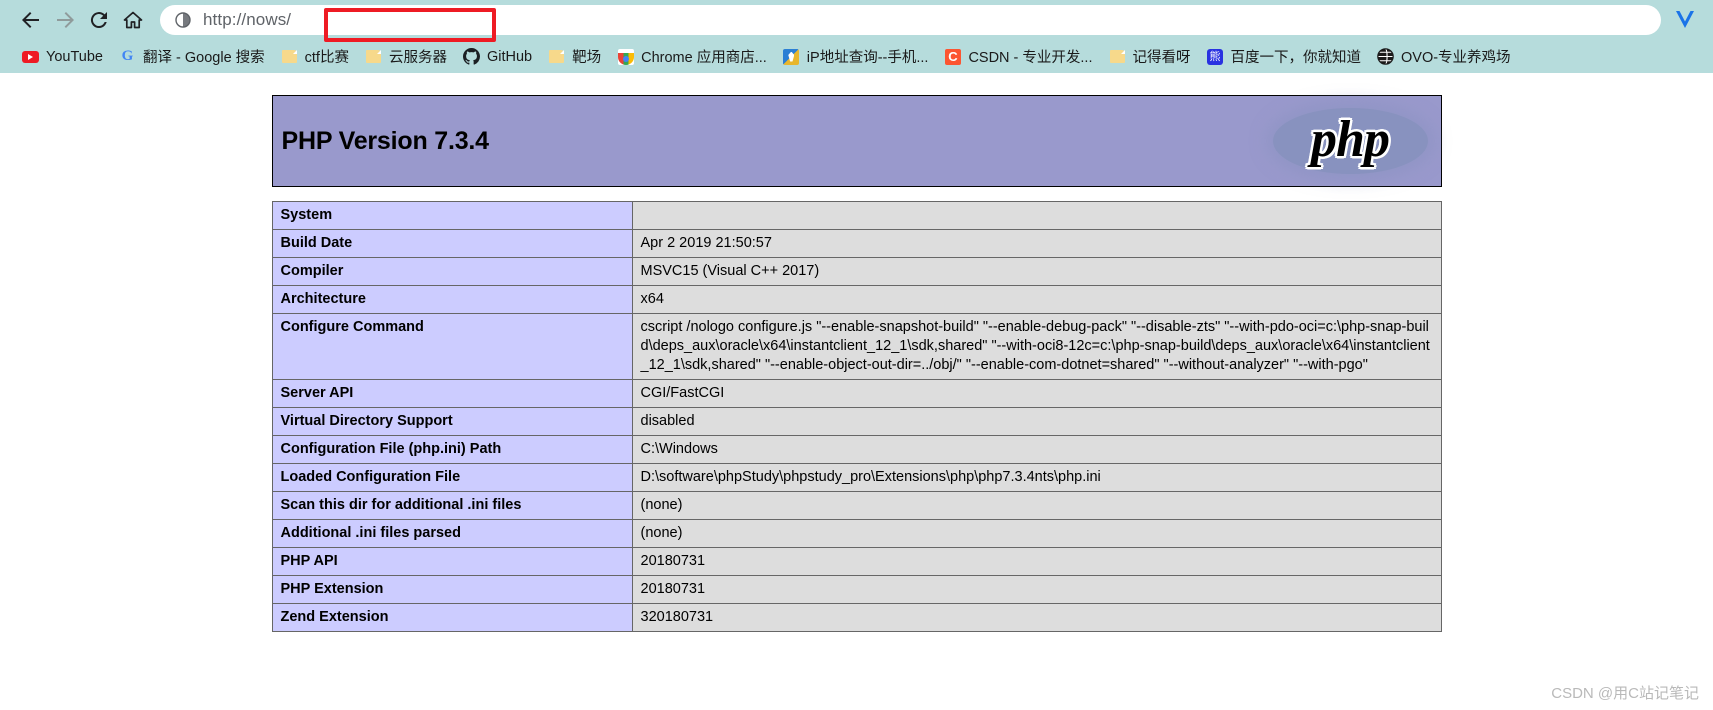 The image size is (1713, 710). What do you see at coordinates (452, 617) in the screenshot?
I see `row-key: Zend Extension` at bounding box center [452, 617].